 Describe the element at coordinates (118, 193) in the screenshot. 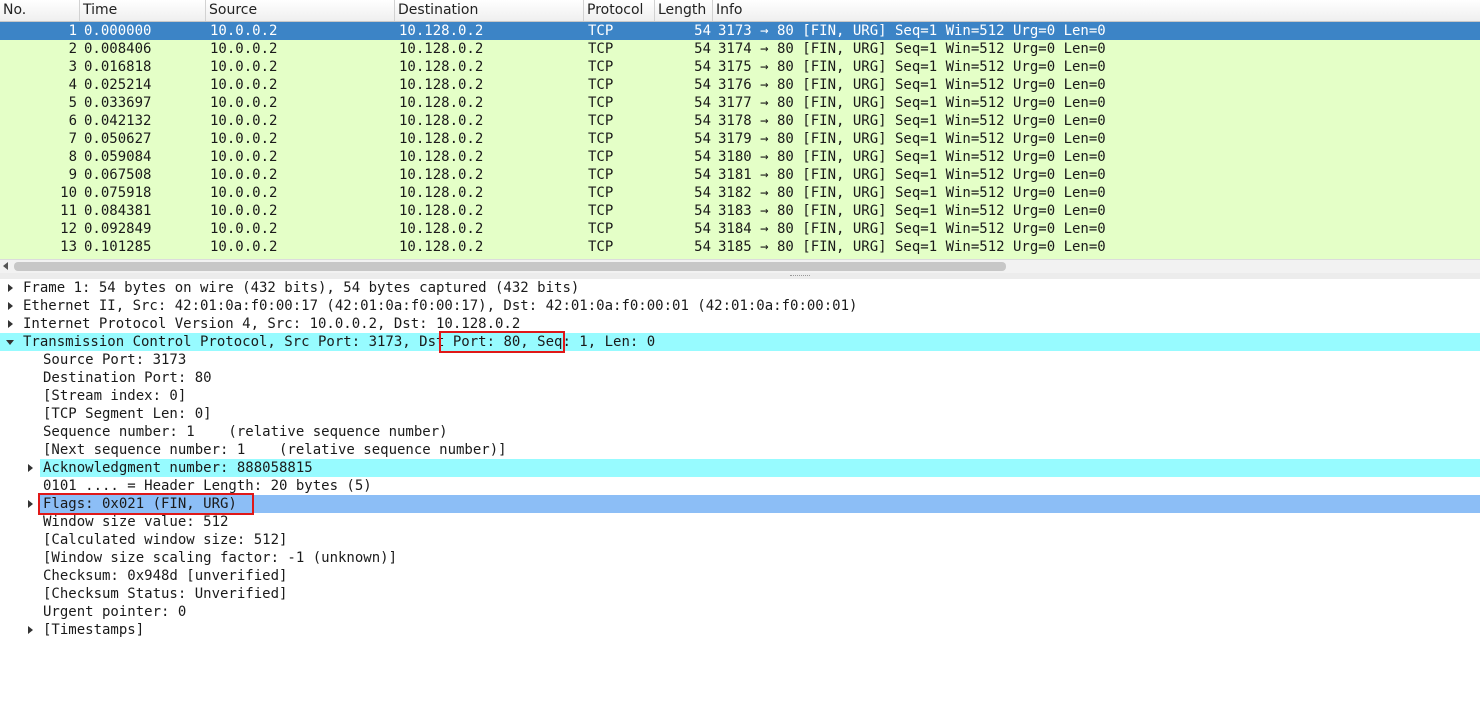

I see `packet-time: 0.075918` at that location.